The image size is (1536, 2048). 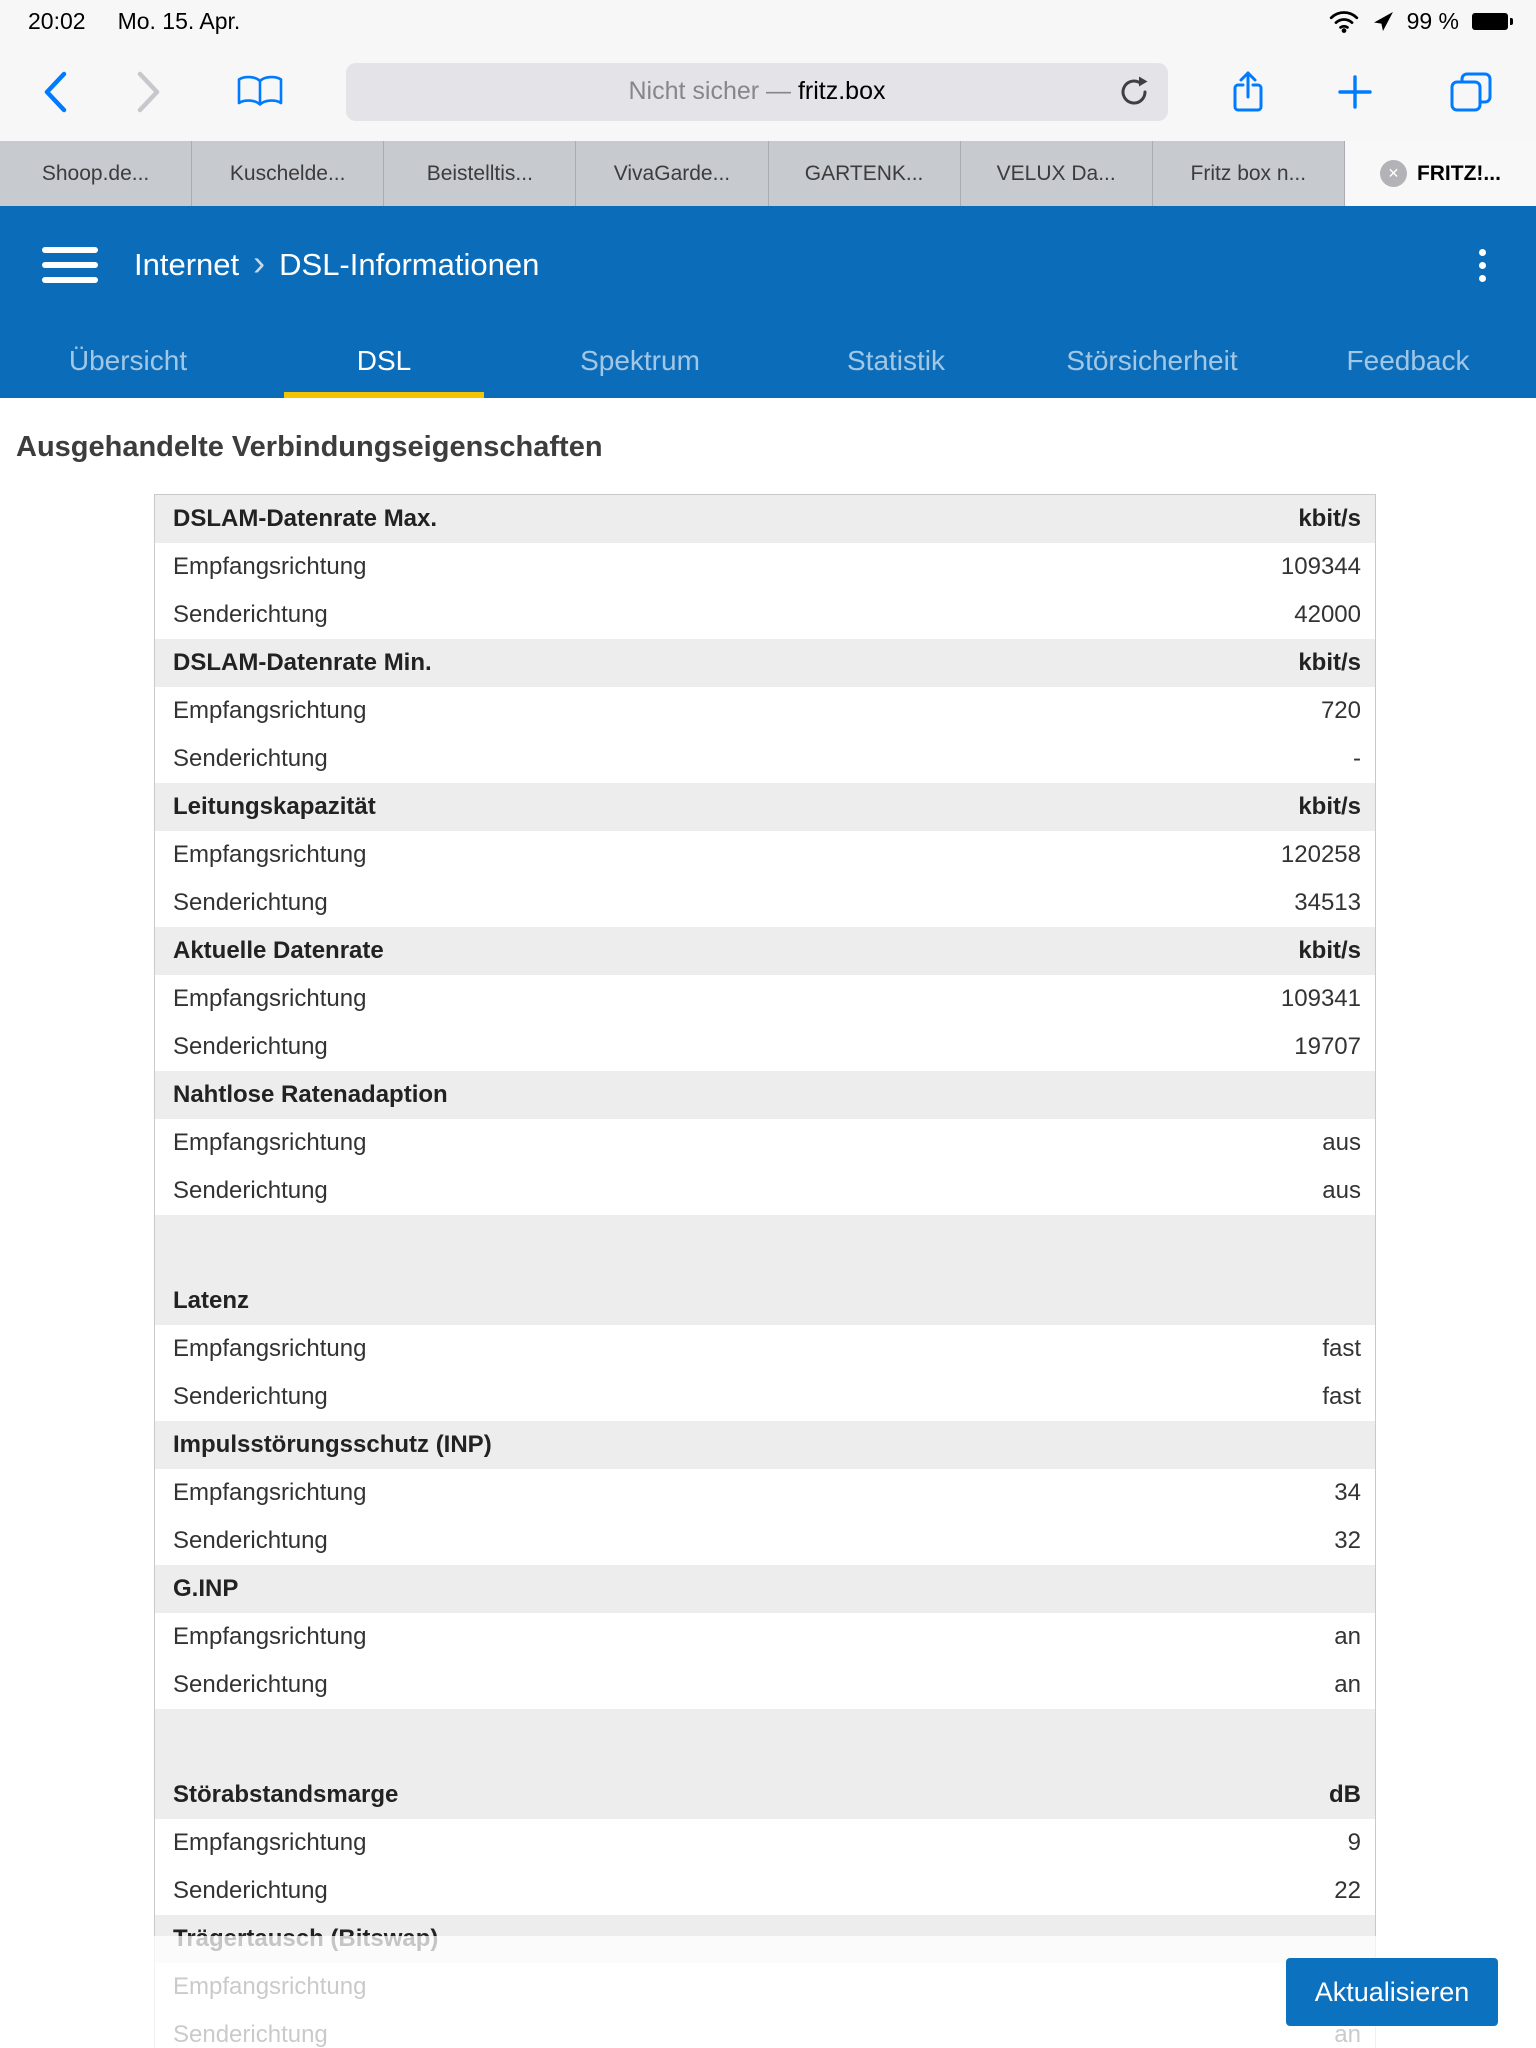 I want to click on nav-tab-spektrum: Spektrum, so click(x=640, y=361).